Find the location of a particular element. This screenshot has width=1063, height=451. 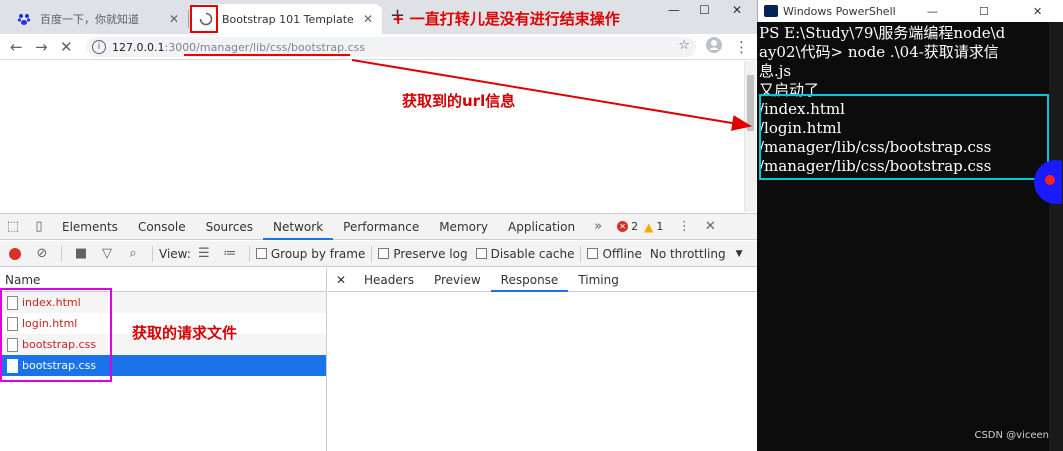

url-highlight-box is located at coordinates (904, 137).